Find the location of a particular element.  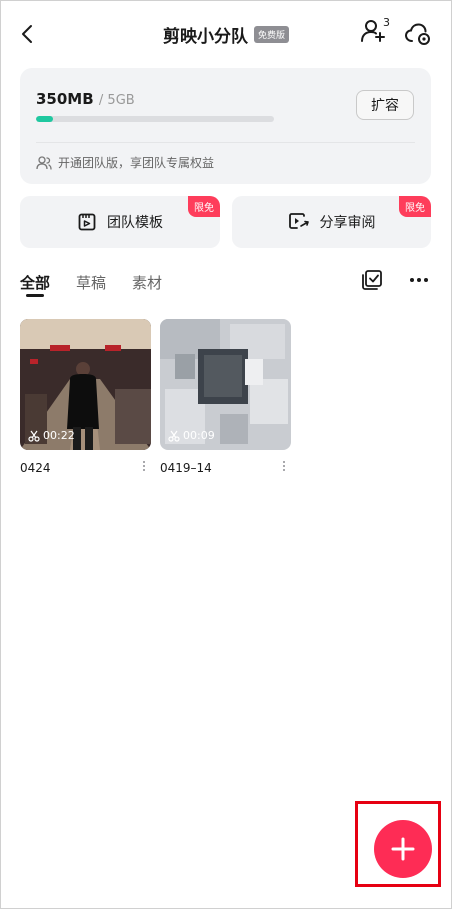

video-duration: 00:22 is located at coordinates (51, 435).